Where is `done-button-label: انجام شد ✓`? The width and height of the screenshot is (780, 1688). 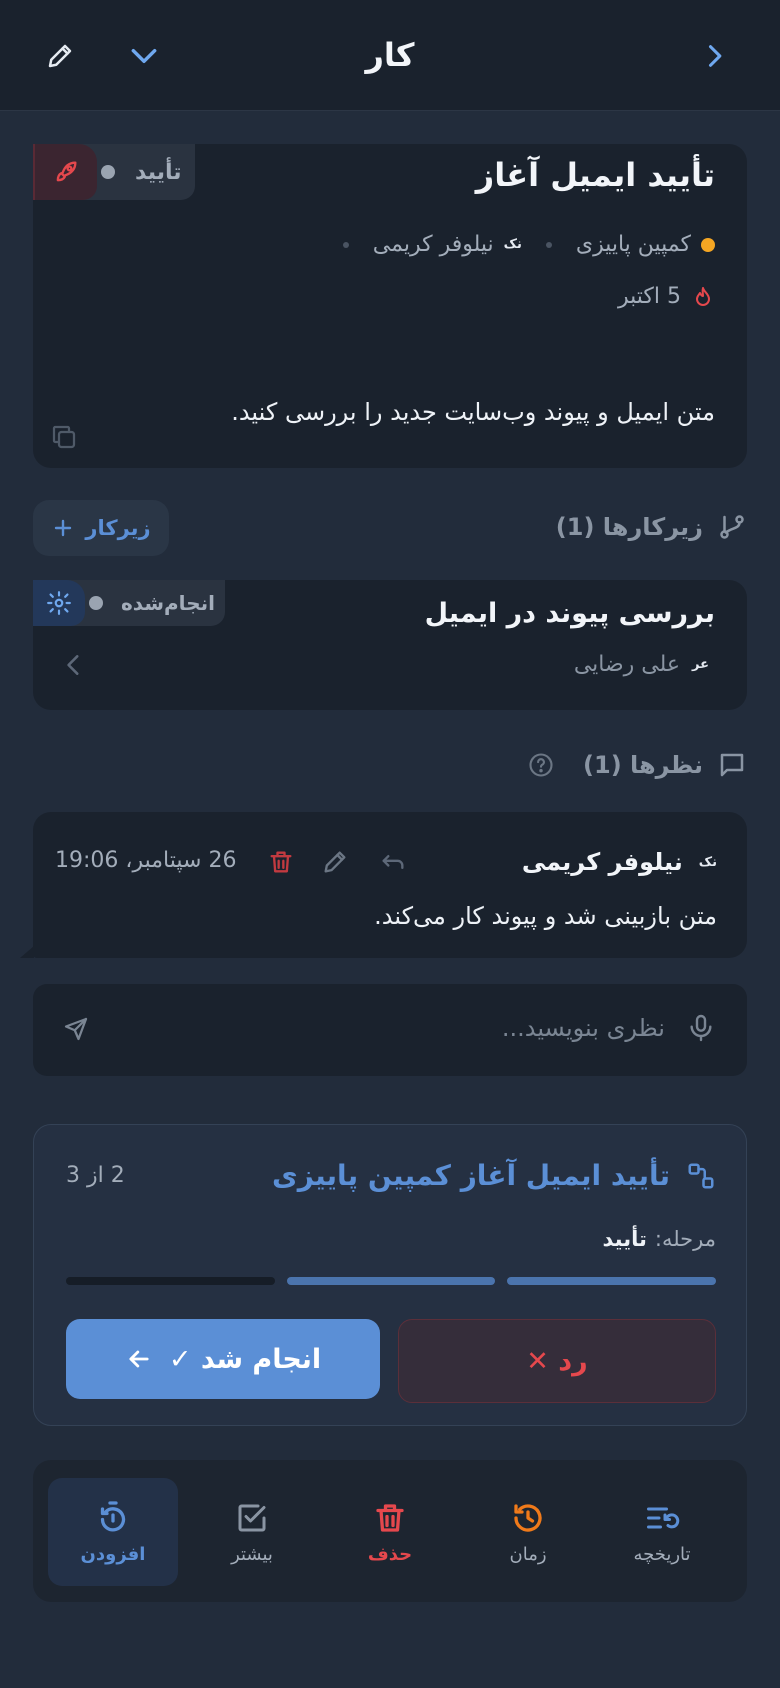
done-button-label: انجام شد ✓ is located at coordinates (245, 1359).